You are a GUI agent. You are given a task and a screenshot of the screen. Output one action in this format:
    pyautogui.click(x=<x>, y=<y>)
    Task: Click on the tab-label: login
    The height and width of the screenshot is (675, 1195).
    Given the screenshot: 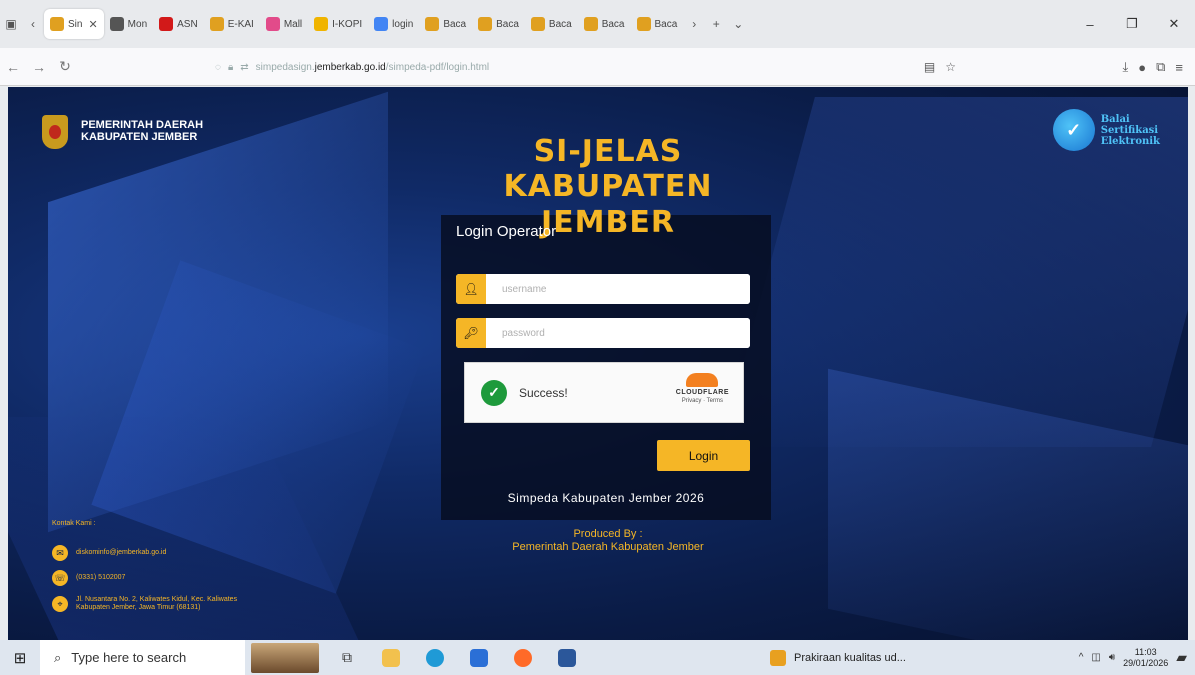 What is the action you would take?
    pyautogui.click(x=403, y=24)
    